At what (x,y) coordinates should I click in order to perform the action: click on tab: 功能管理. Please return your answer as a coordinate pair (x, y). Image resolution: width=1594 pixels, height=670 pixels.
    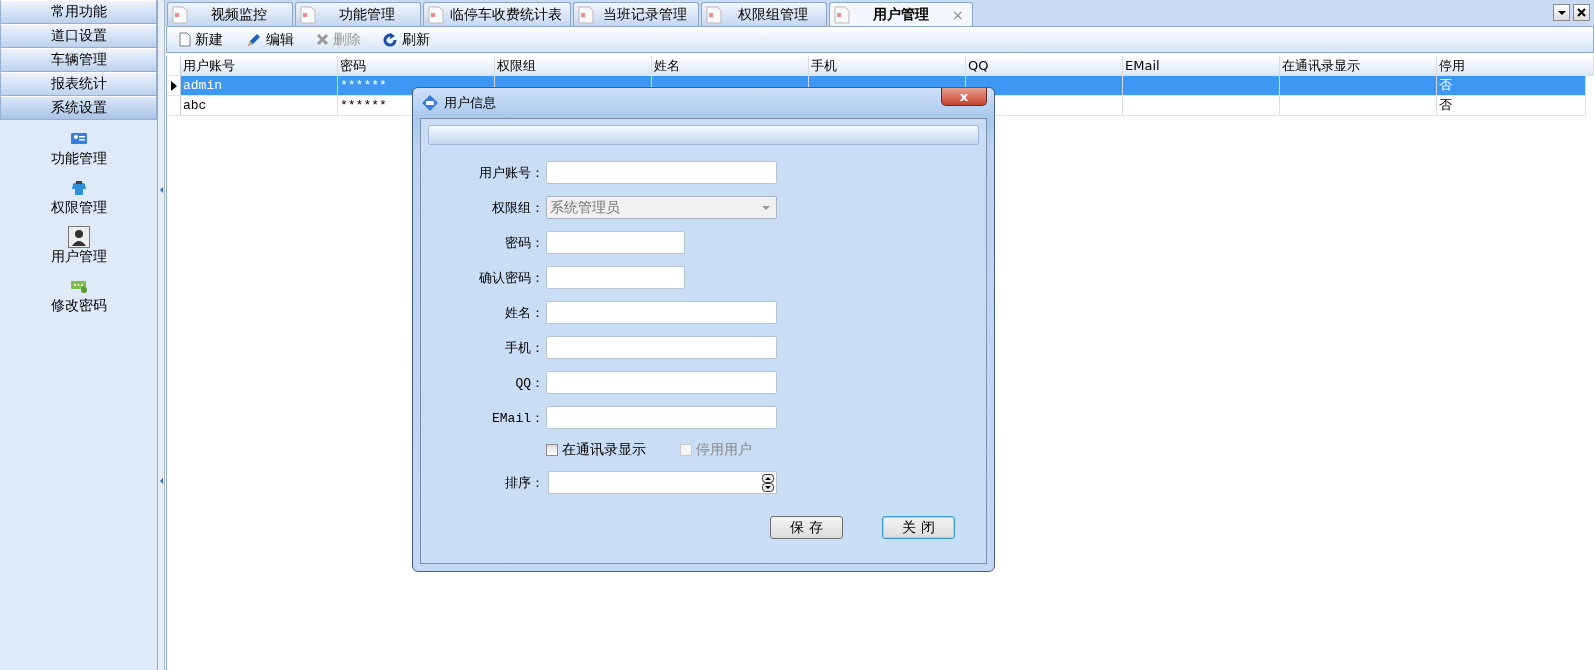
    Looking at the image, I should click on (358, 14).